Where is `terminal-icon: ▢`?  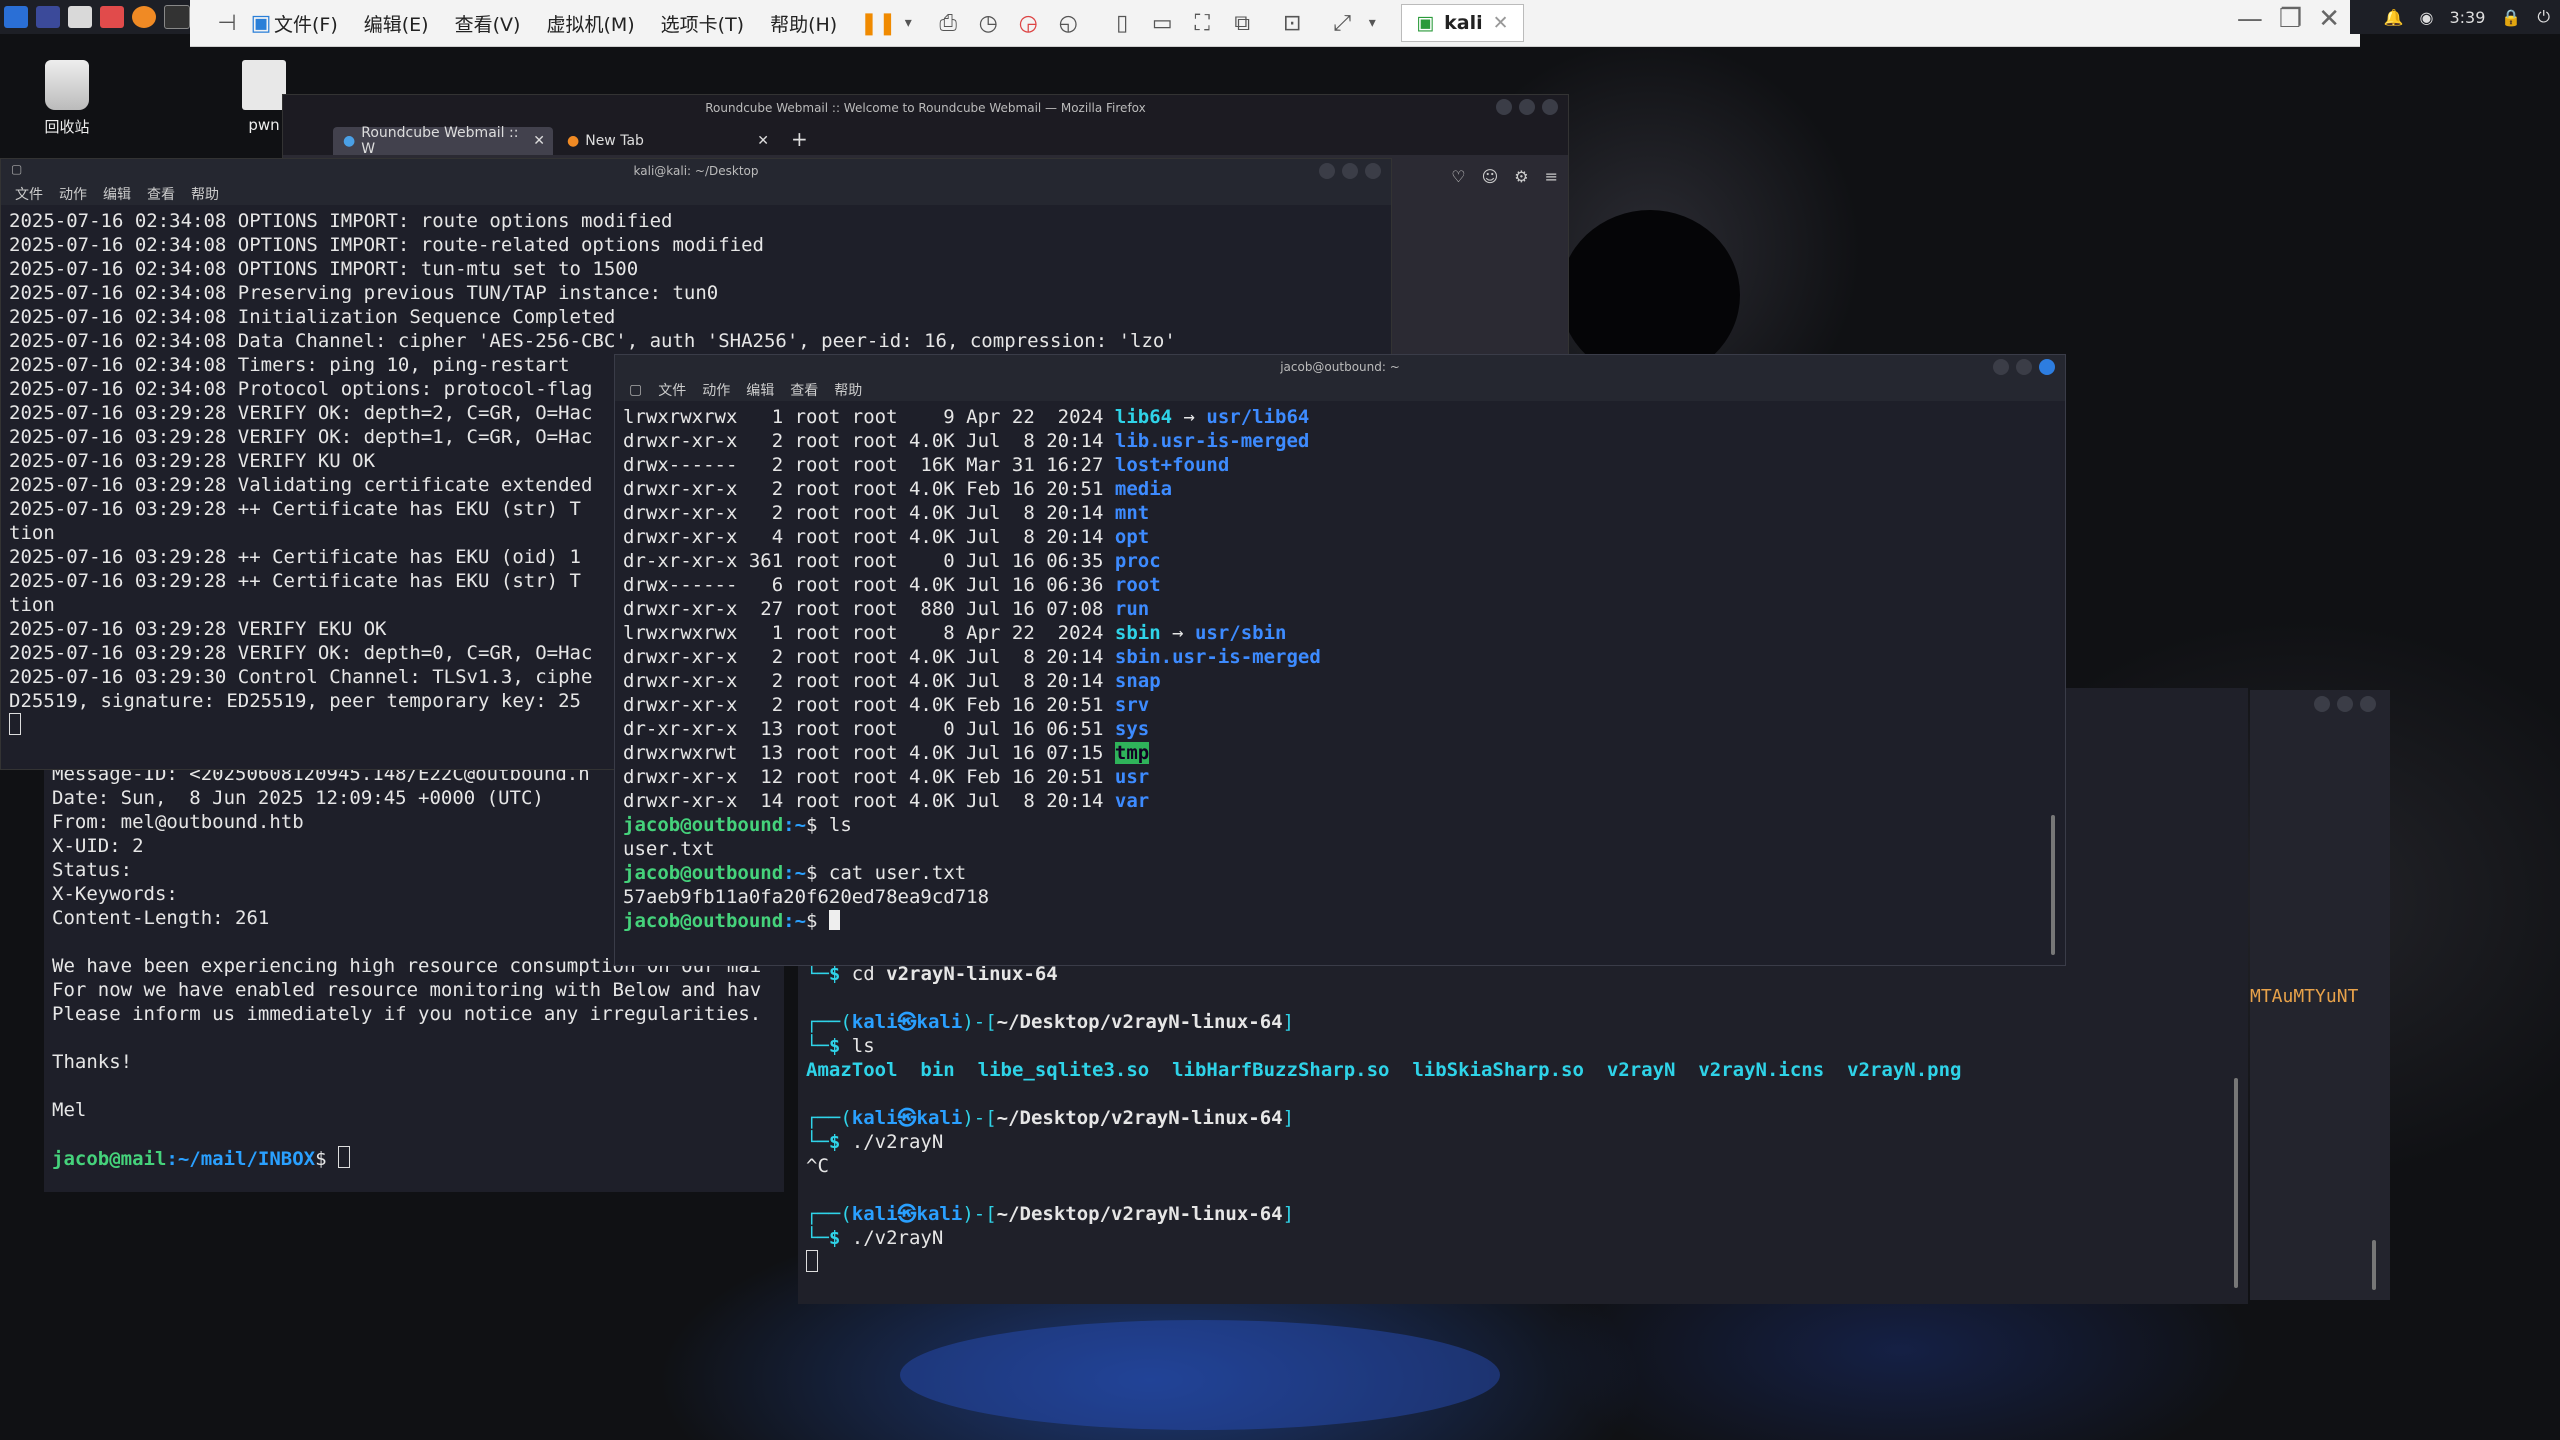
terminal-icon: ▢ is located at coordinates (17, 169).